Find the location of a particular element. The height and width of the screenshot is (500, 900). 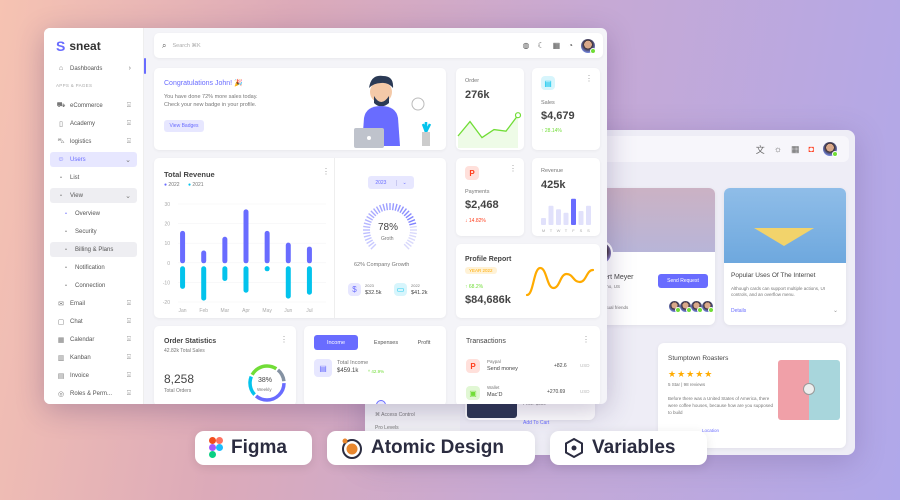

sidebar-item-connection: • Connection is located at coordinates (93, 285).